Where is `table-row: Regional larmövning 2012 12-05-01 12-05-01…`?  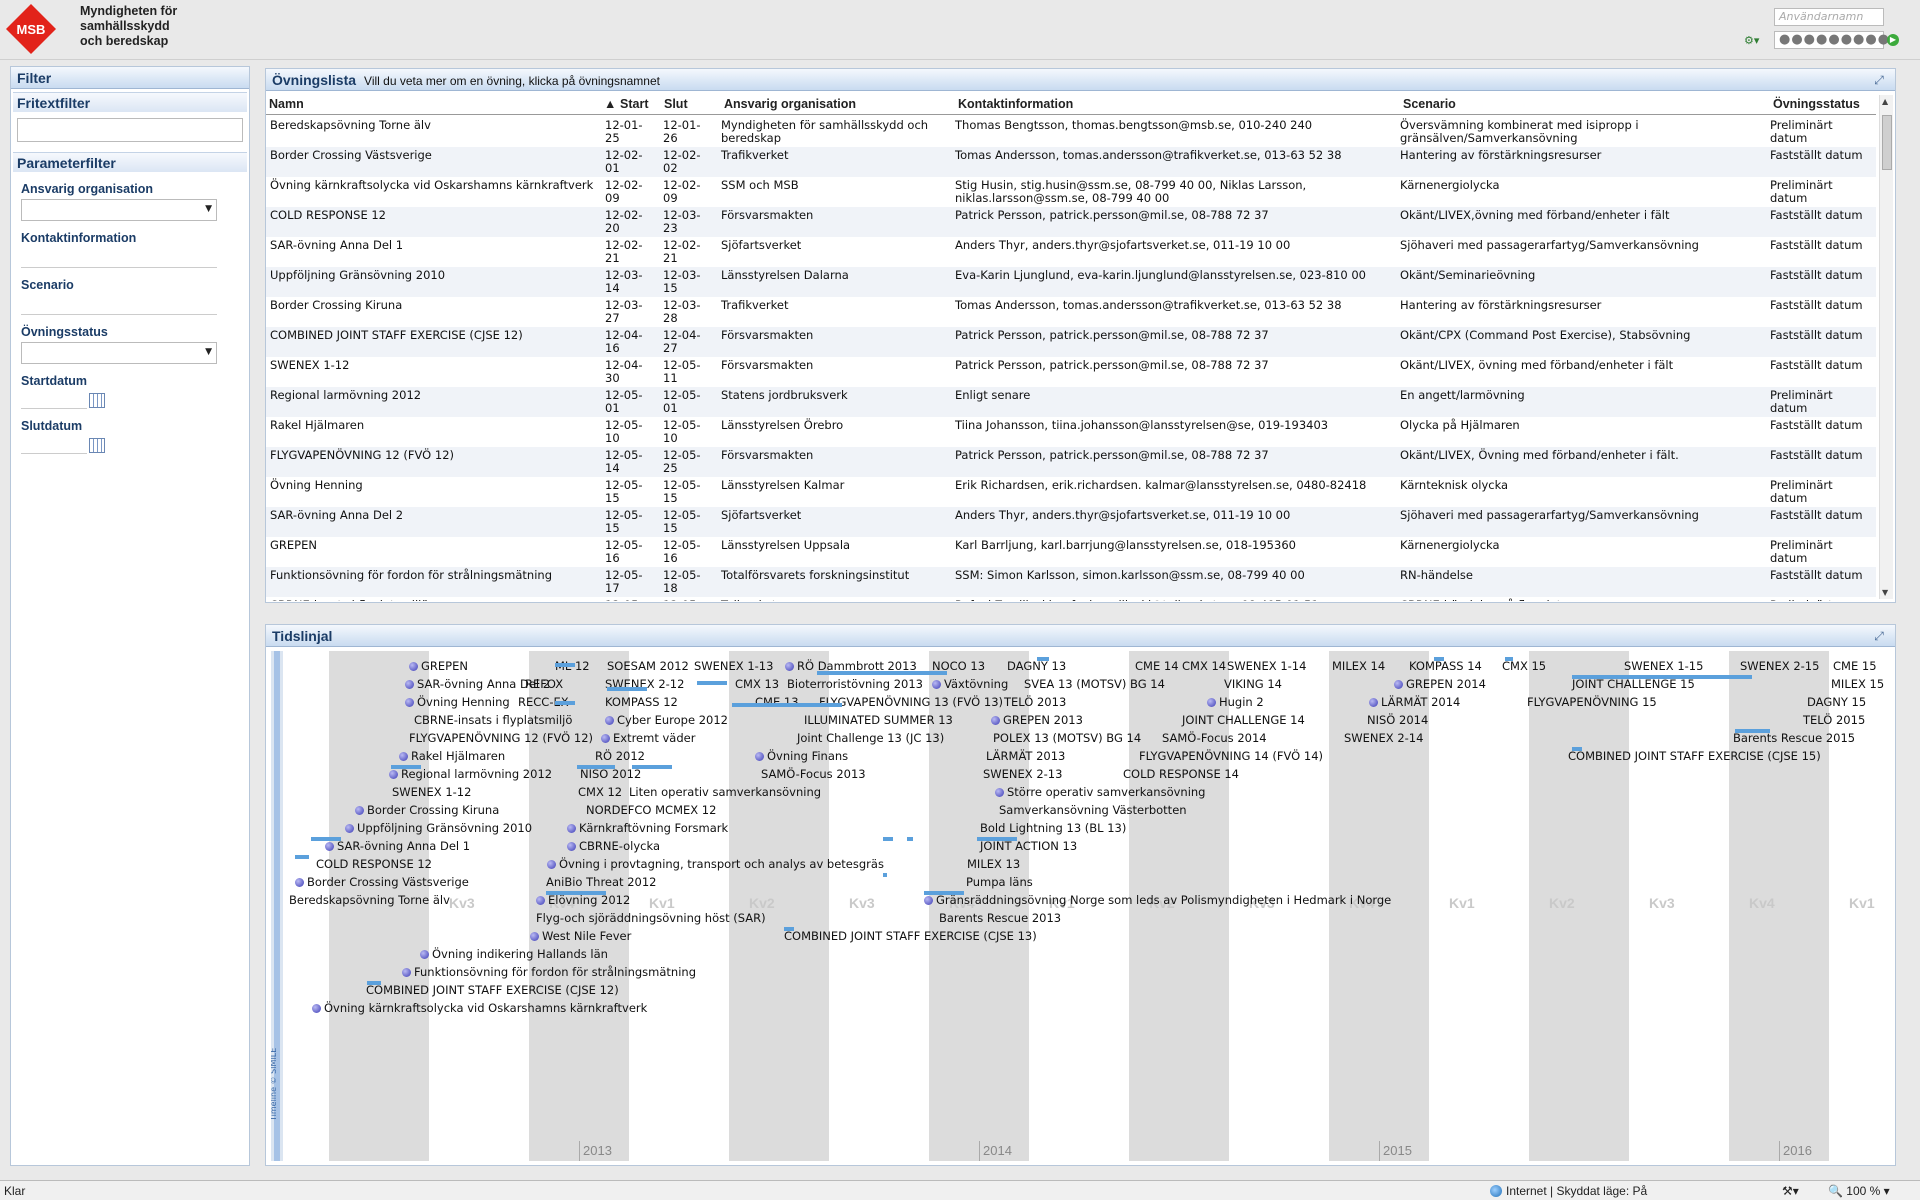 table-row: Regional larmövning 2012 12-05-01 12-05-01… is located at coordinates (1071, 402).